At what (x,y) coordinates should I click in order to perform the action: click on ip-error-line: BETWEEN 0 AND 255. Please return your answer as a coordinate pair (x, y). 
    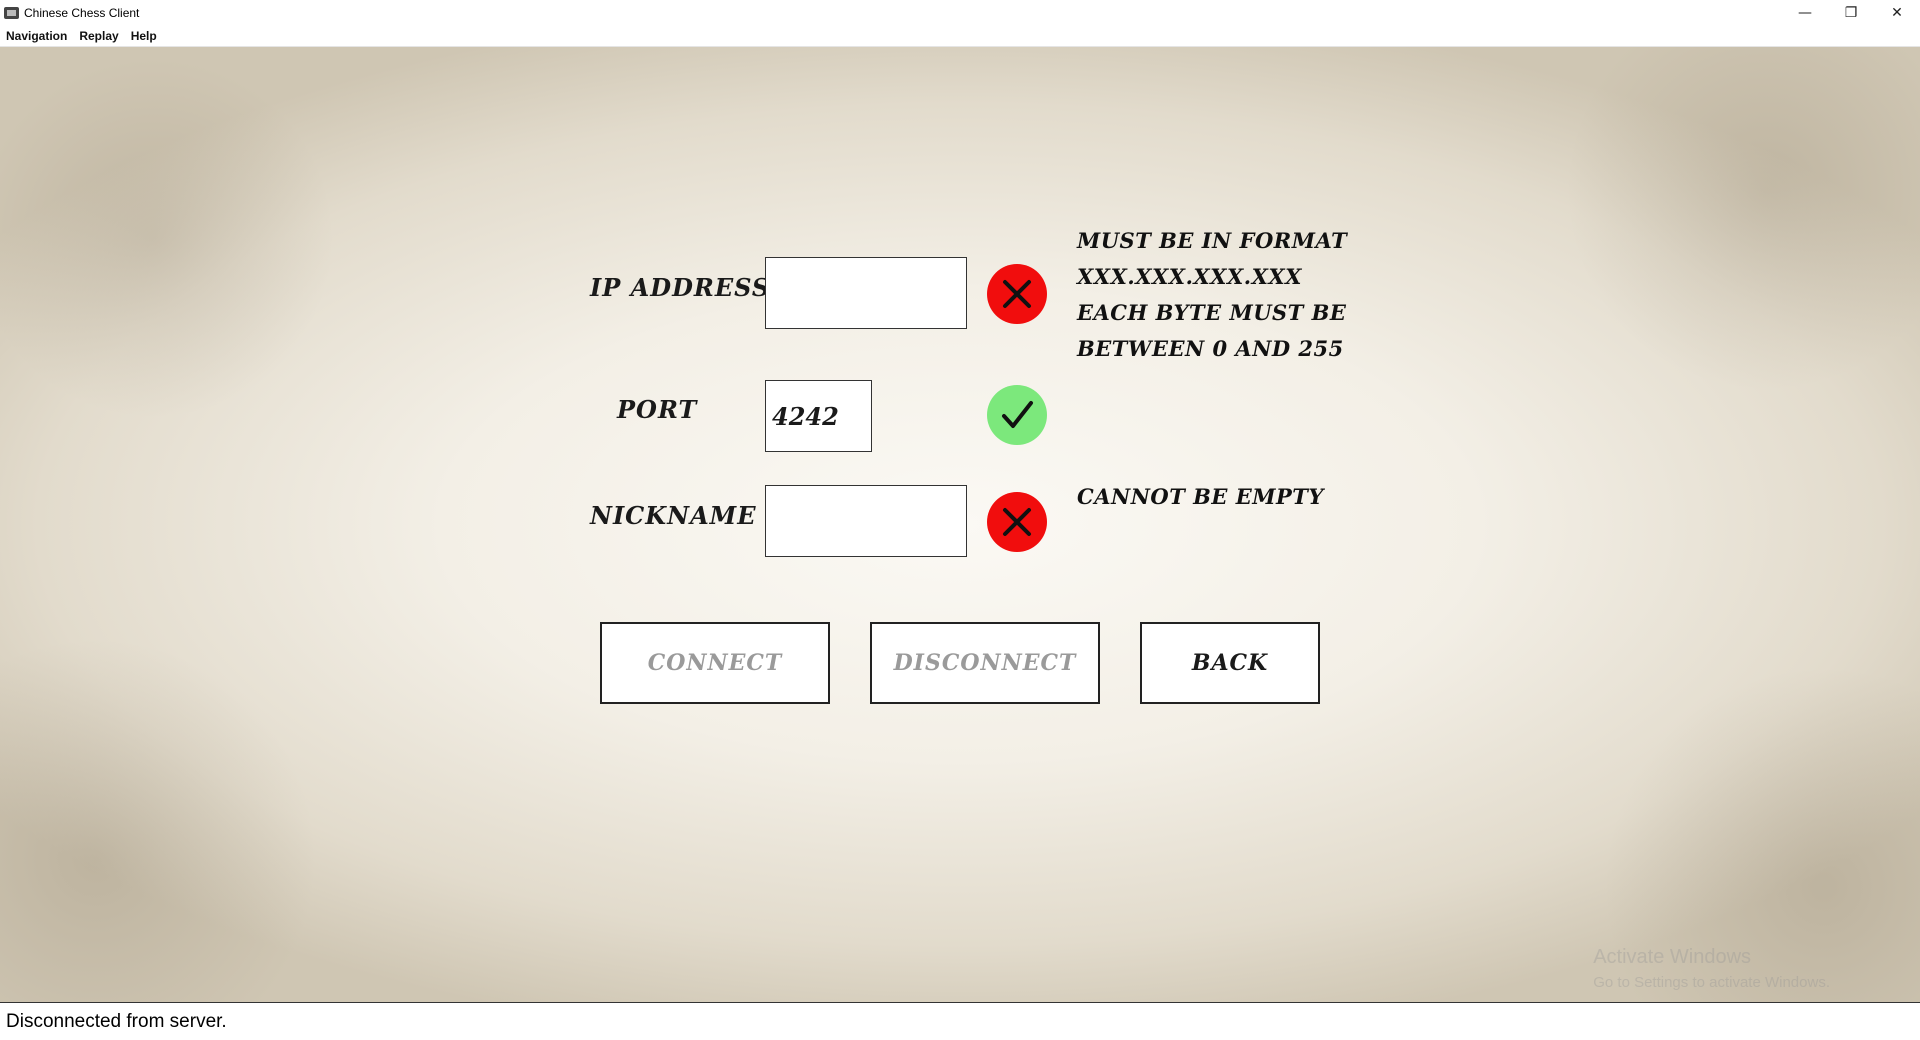
    Looking at the image, I should click on (1210, 348).